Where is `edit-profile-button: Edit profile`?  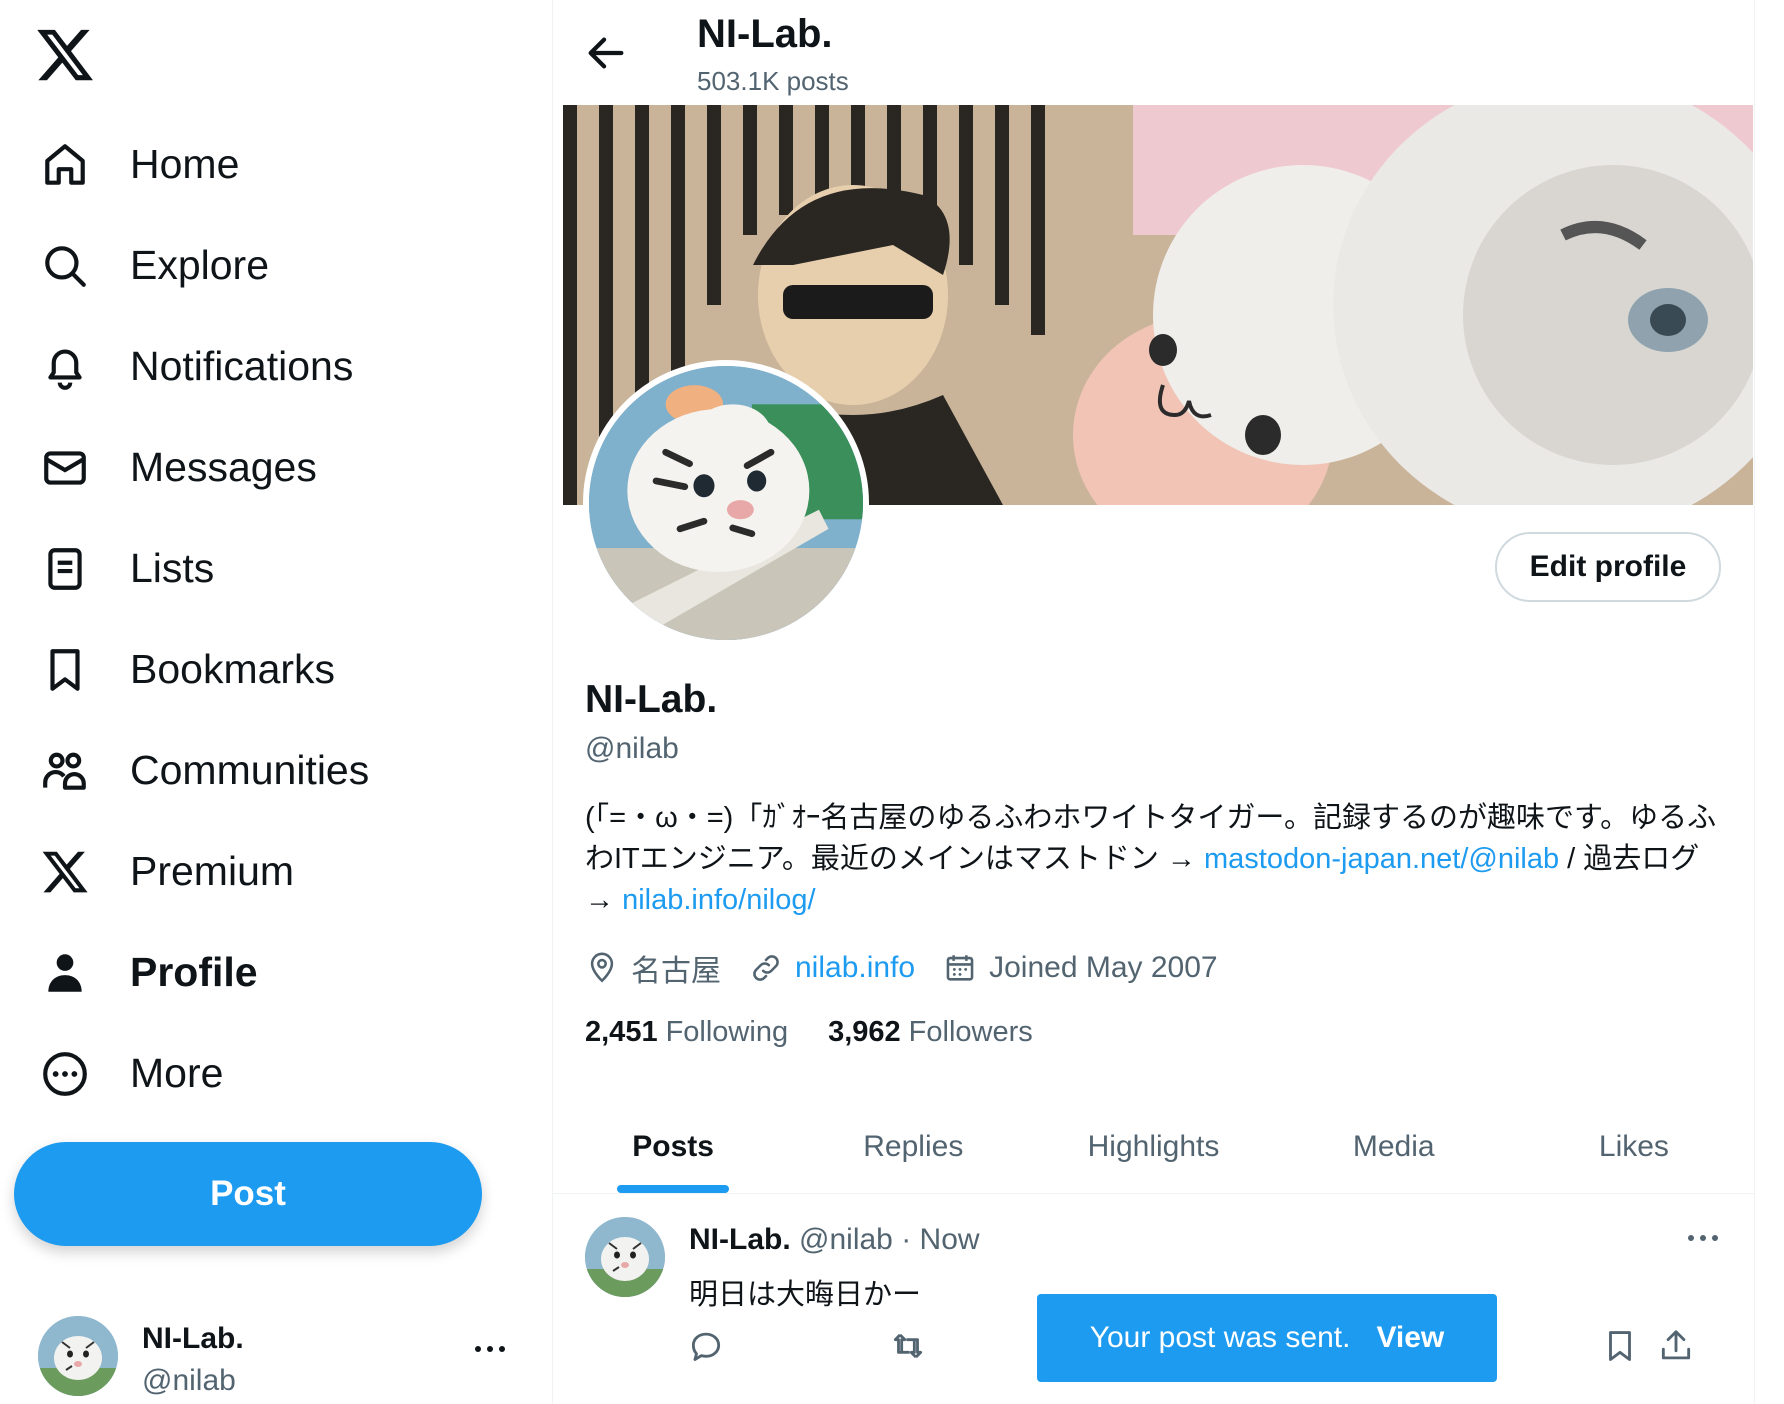 edit-profile-button: Edit profile is located at coordinates (1608, 567).